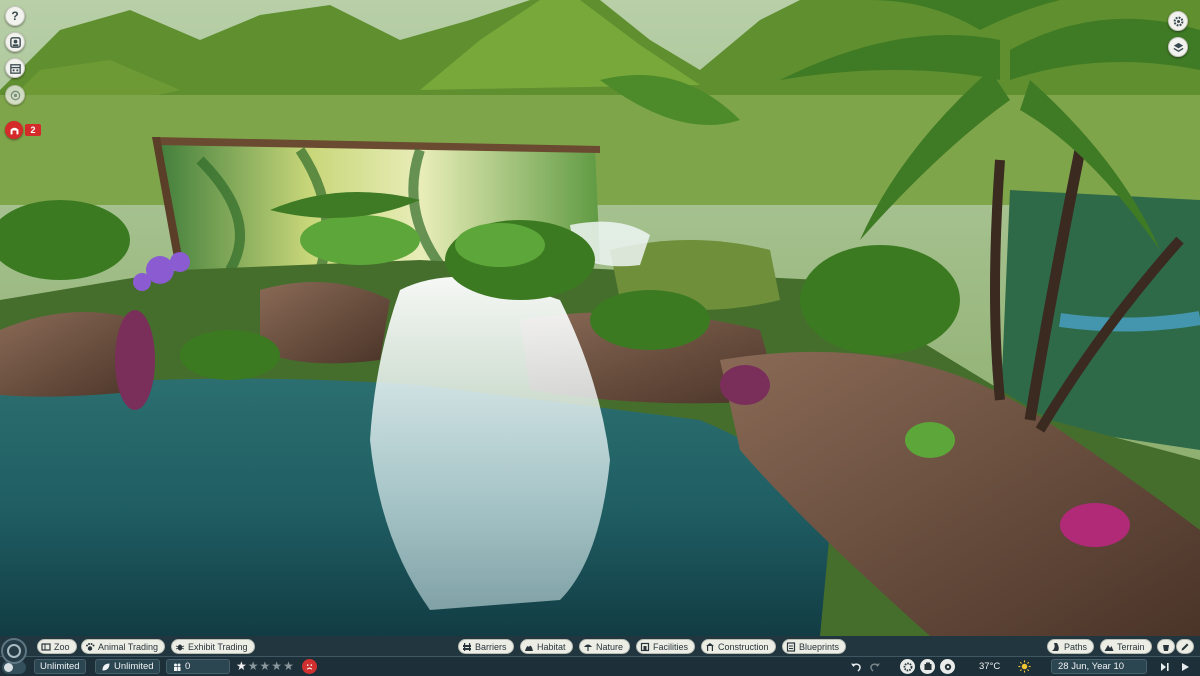 The height and width of the screenshot is (676, 1200). I want to click on tree-icon, so click(588, 647).